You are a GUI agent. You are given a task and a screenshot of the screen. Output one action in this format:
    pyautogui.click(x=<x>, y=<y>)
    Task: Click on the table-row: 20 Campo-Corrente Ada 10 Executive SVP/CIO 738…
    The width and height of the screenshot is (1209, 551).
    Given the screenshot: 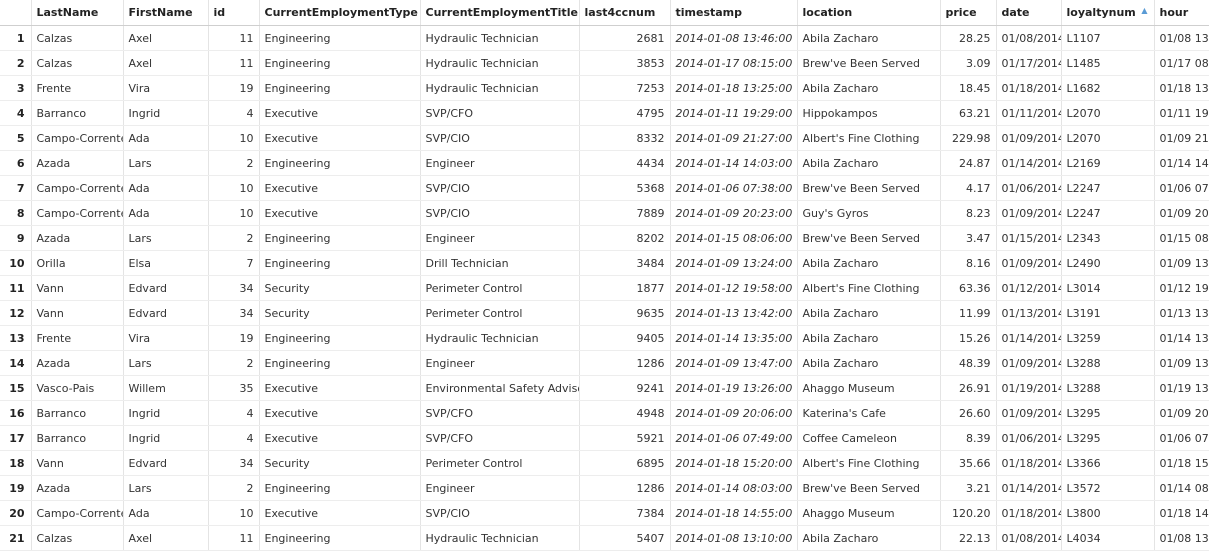 What is the action you would take?
    pyautogui.click(x=604, y=513)
    